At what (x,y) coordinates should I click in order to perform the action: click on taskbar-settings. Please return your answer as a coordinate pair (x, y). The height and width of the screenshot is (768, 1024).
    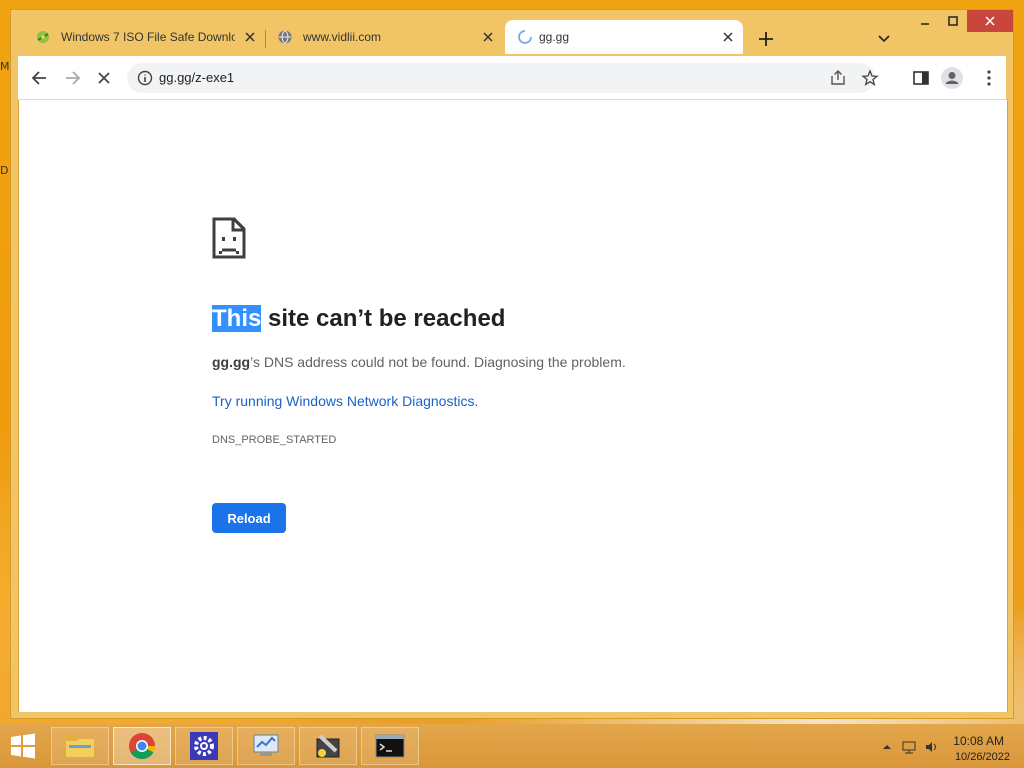
    Looking at the image, I should click on (204, 746).